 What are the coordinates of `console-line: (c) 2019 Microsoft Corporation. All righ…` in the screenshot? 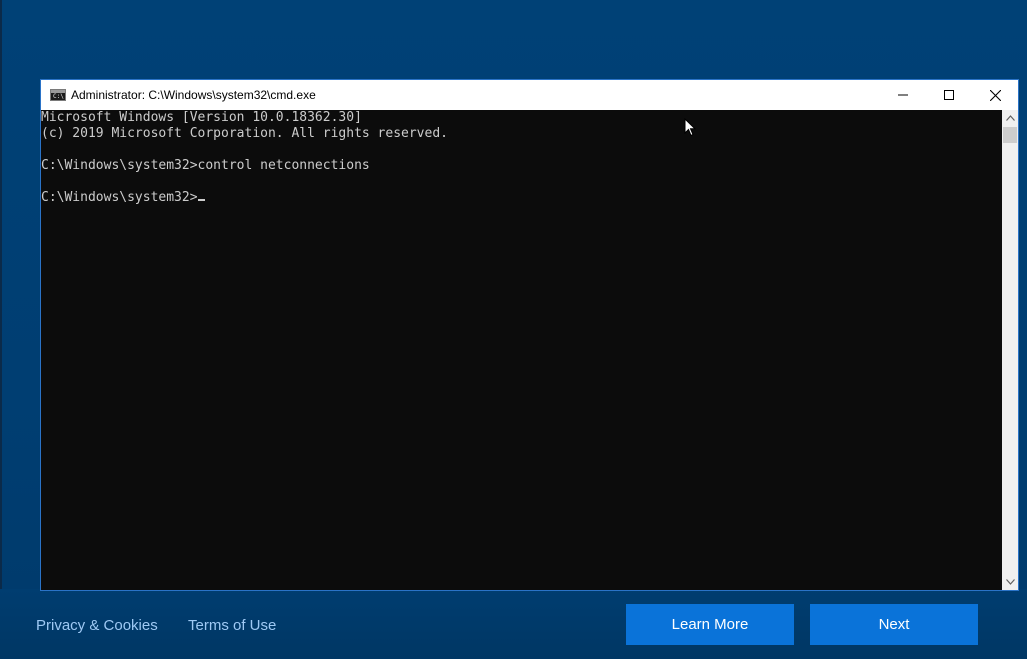 It's located at (244, 133).